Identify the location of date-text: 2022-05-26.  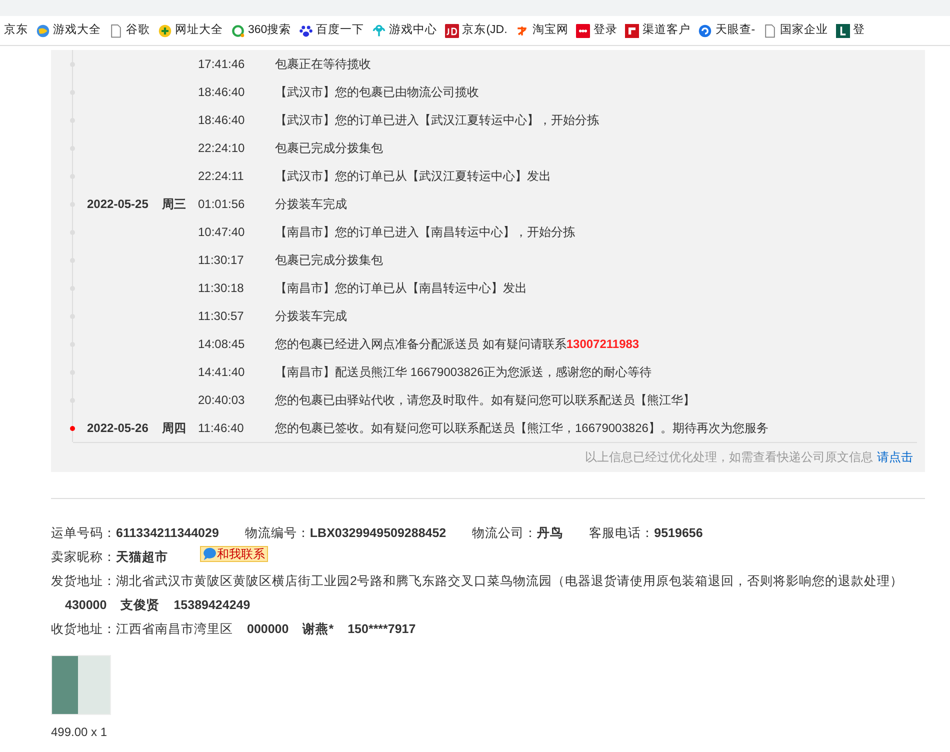
(117, 428).